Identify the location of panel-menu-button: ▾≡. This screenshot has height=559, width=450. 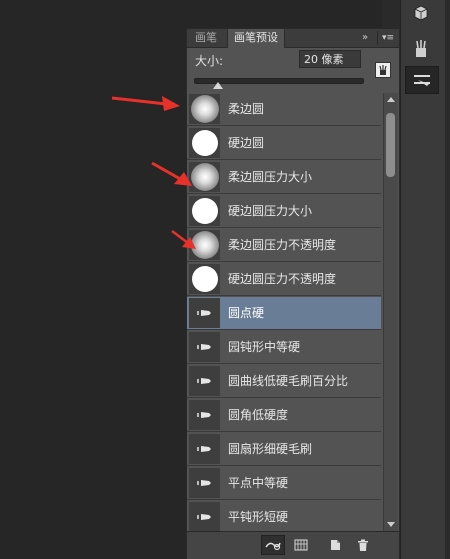
(387, 38).